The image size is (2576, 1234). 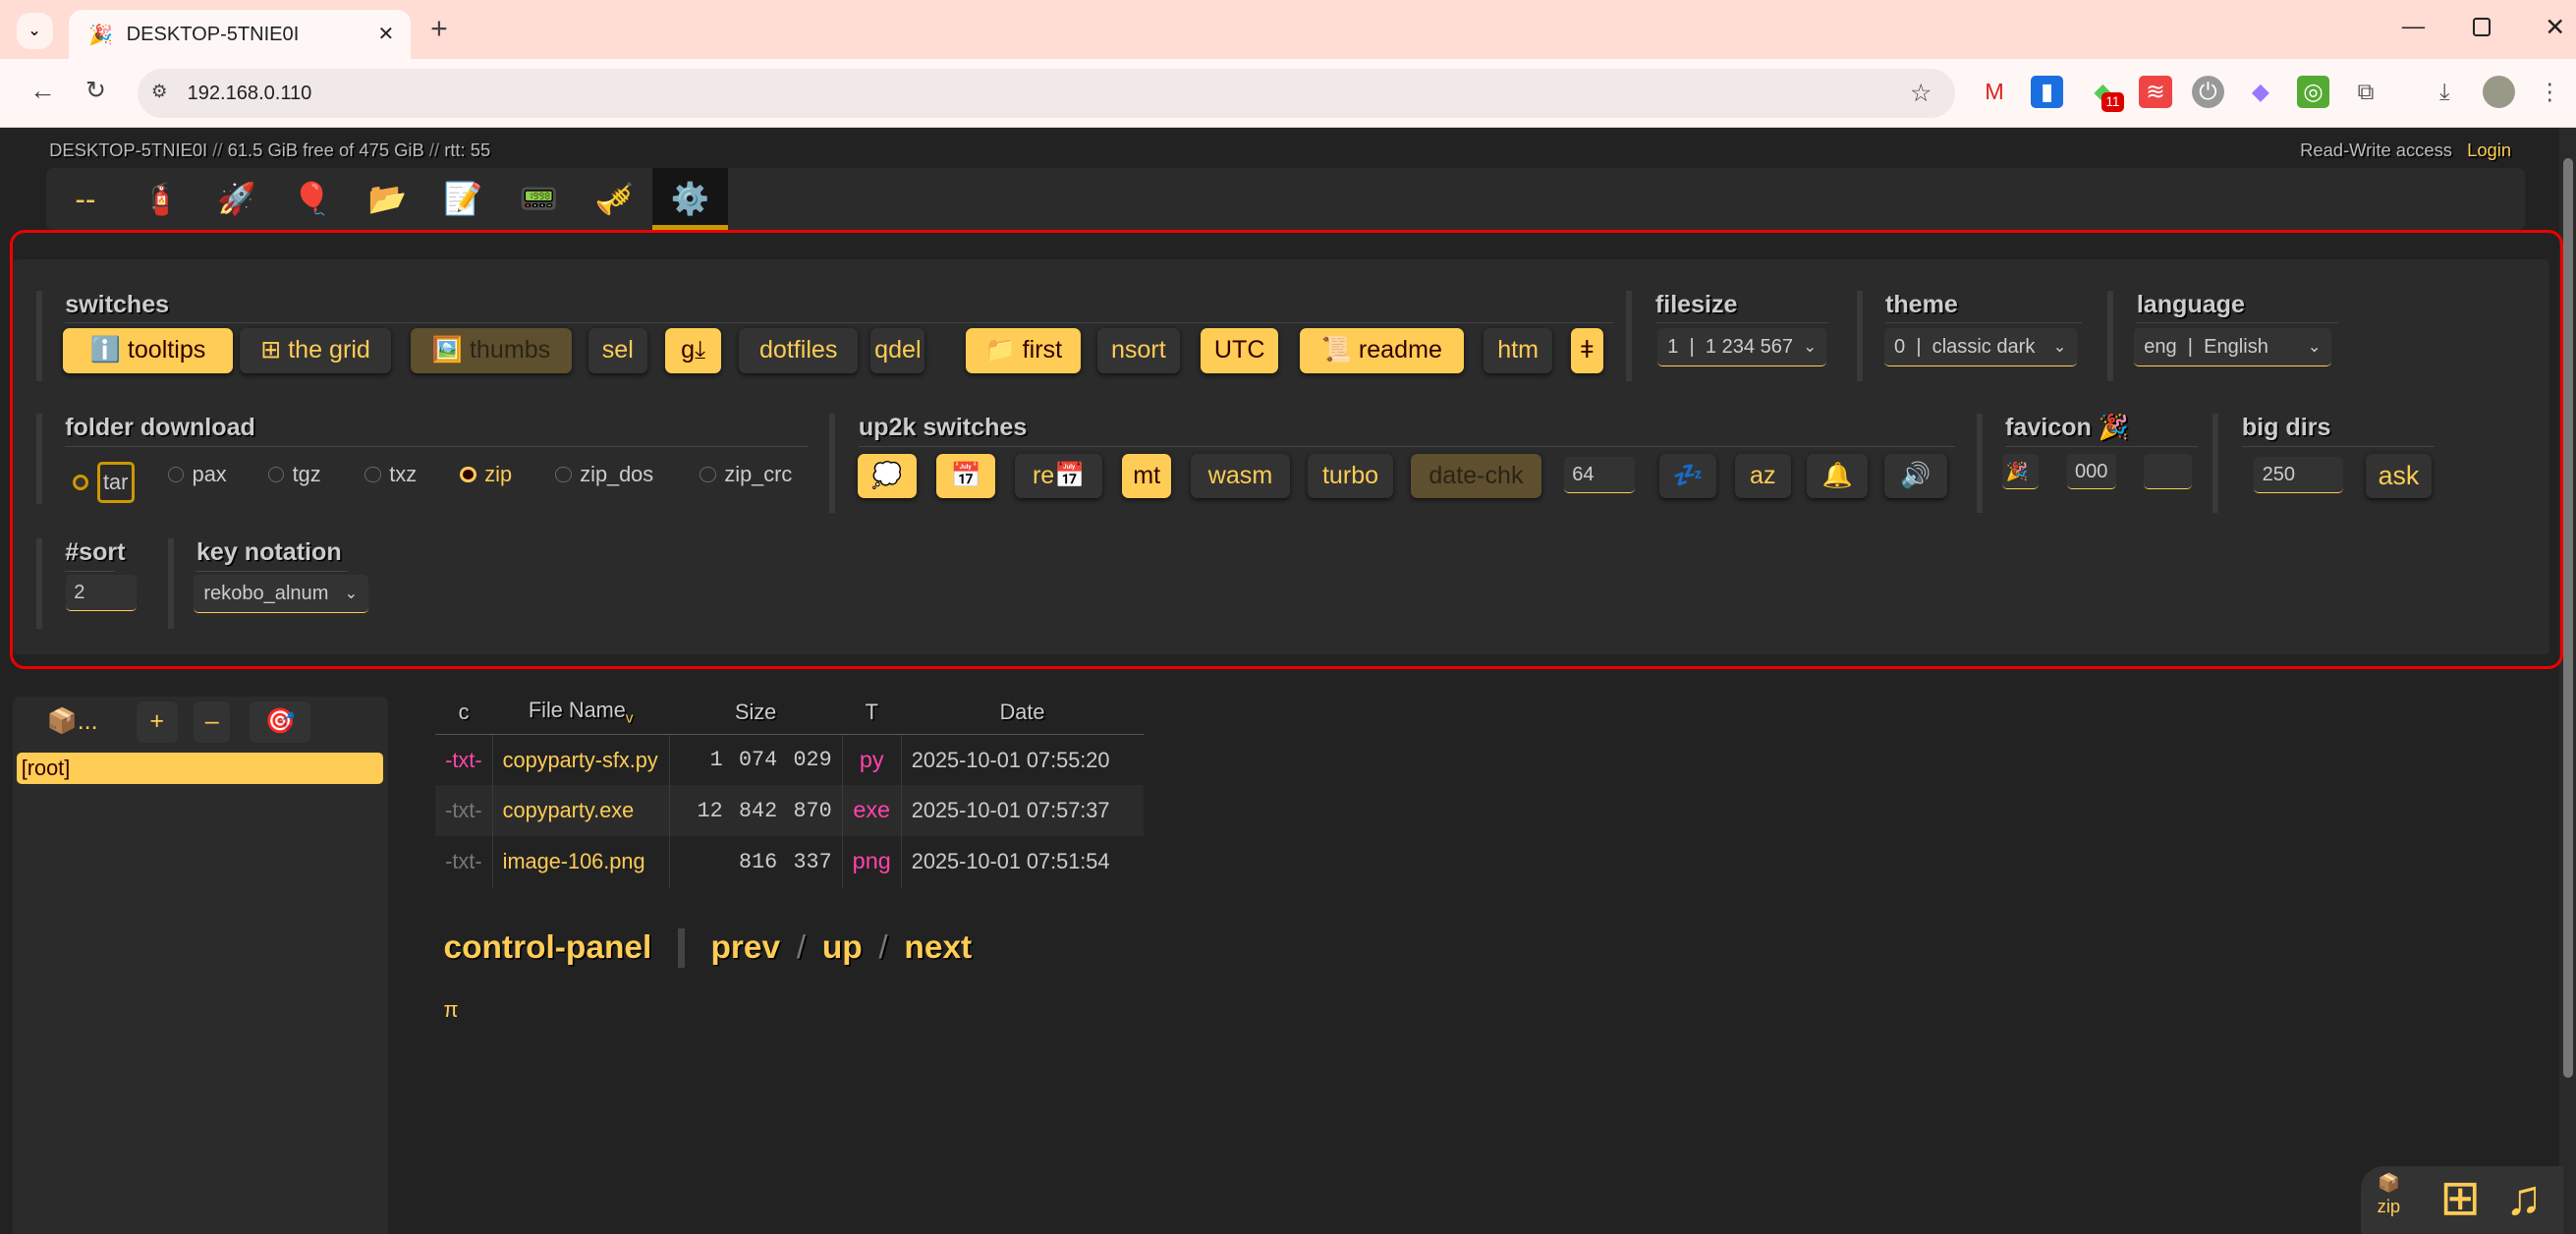 What do you see at coordinates (2445, 92) in the screenshot?
I see `downloads-icon: ⤓` at bounding box center [2445, 92].